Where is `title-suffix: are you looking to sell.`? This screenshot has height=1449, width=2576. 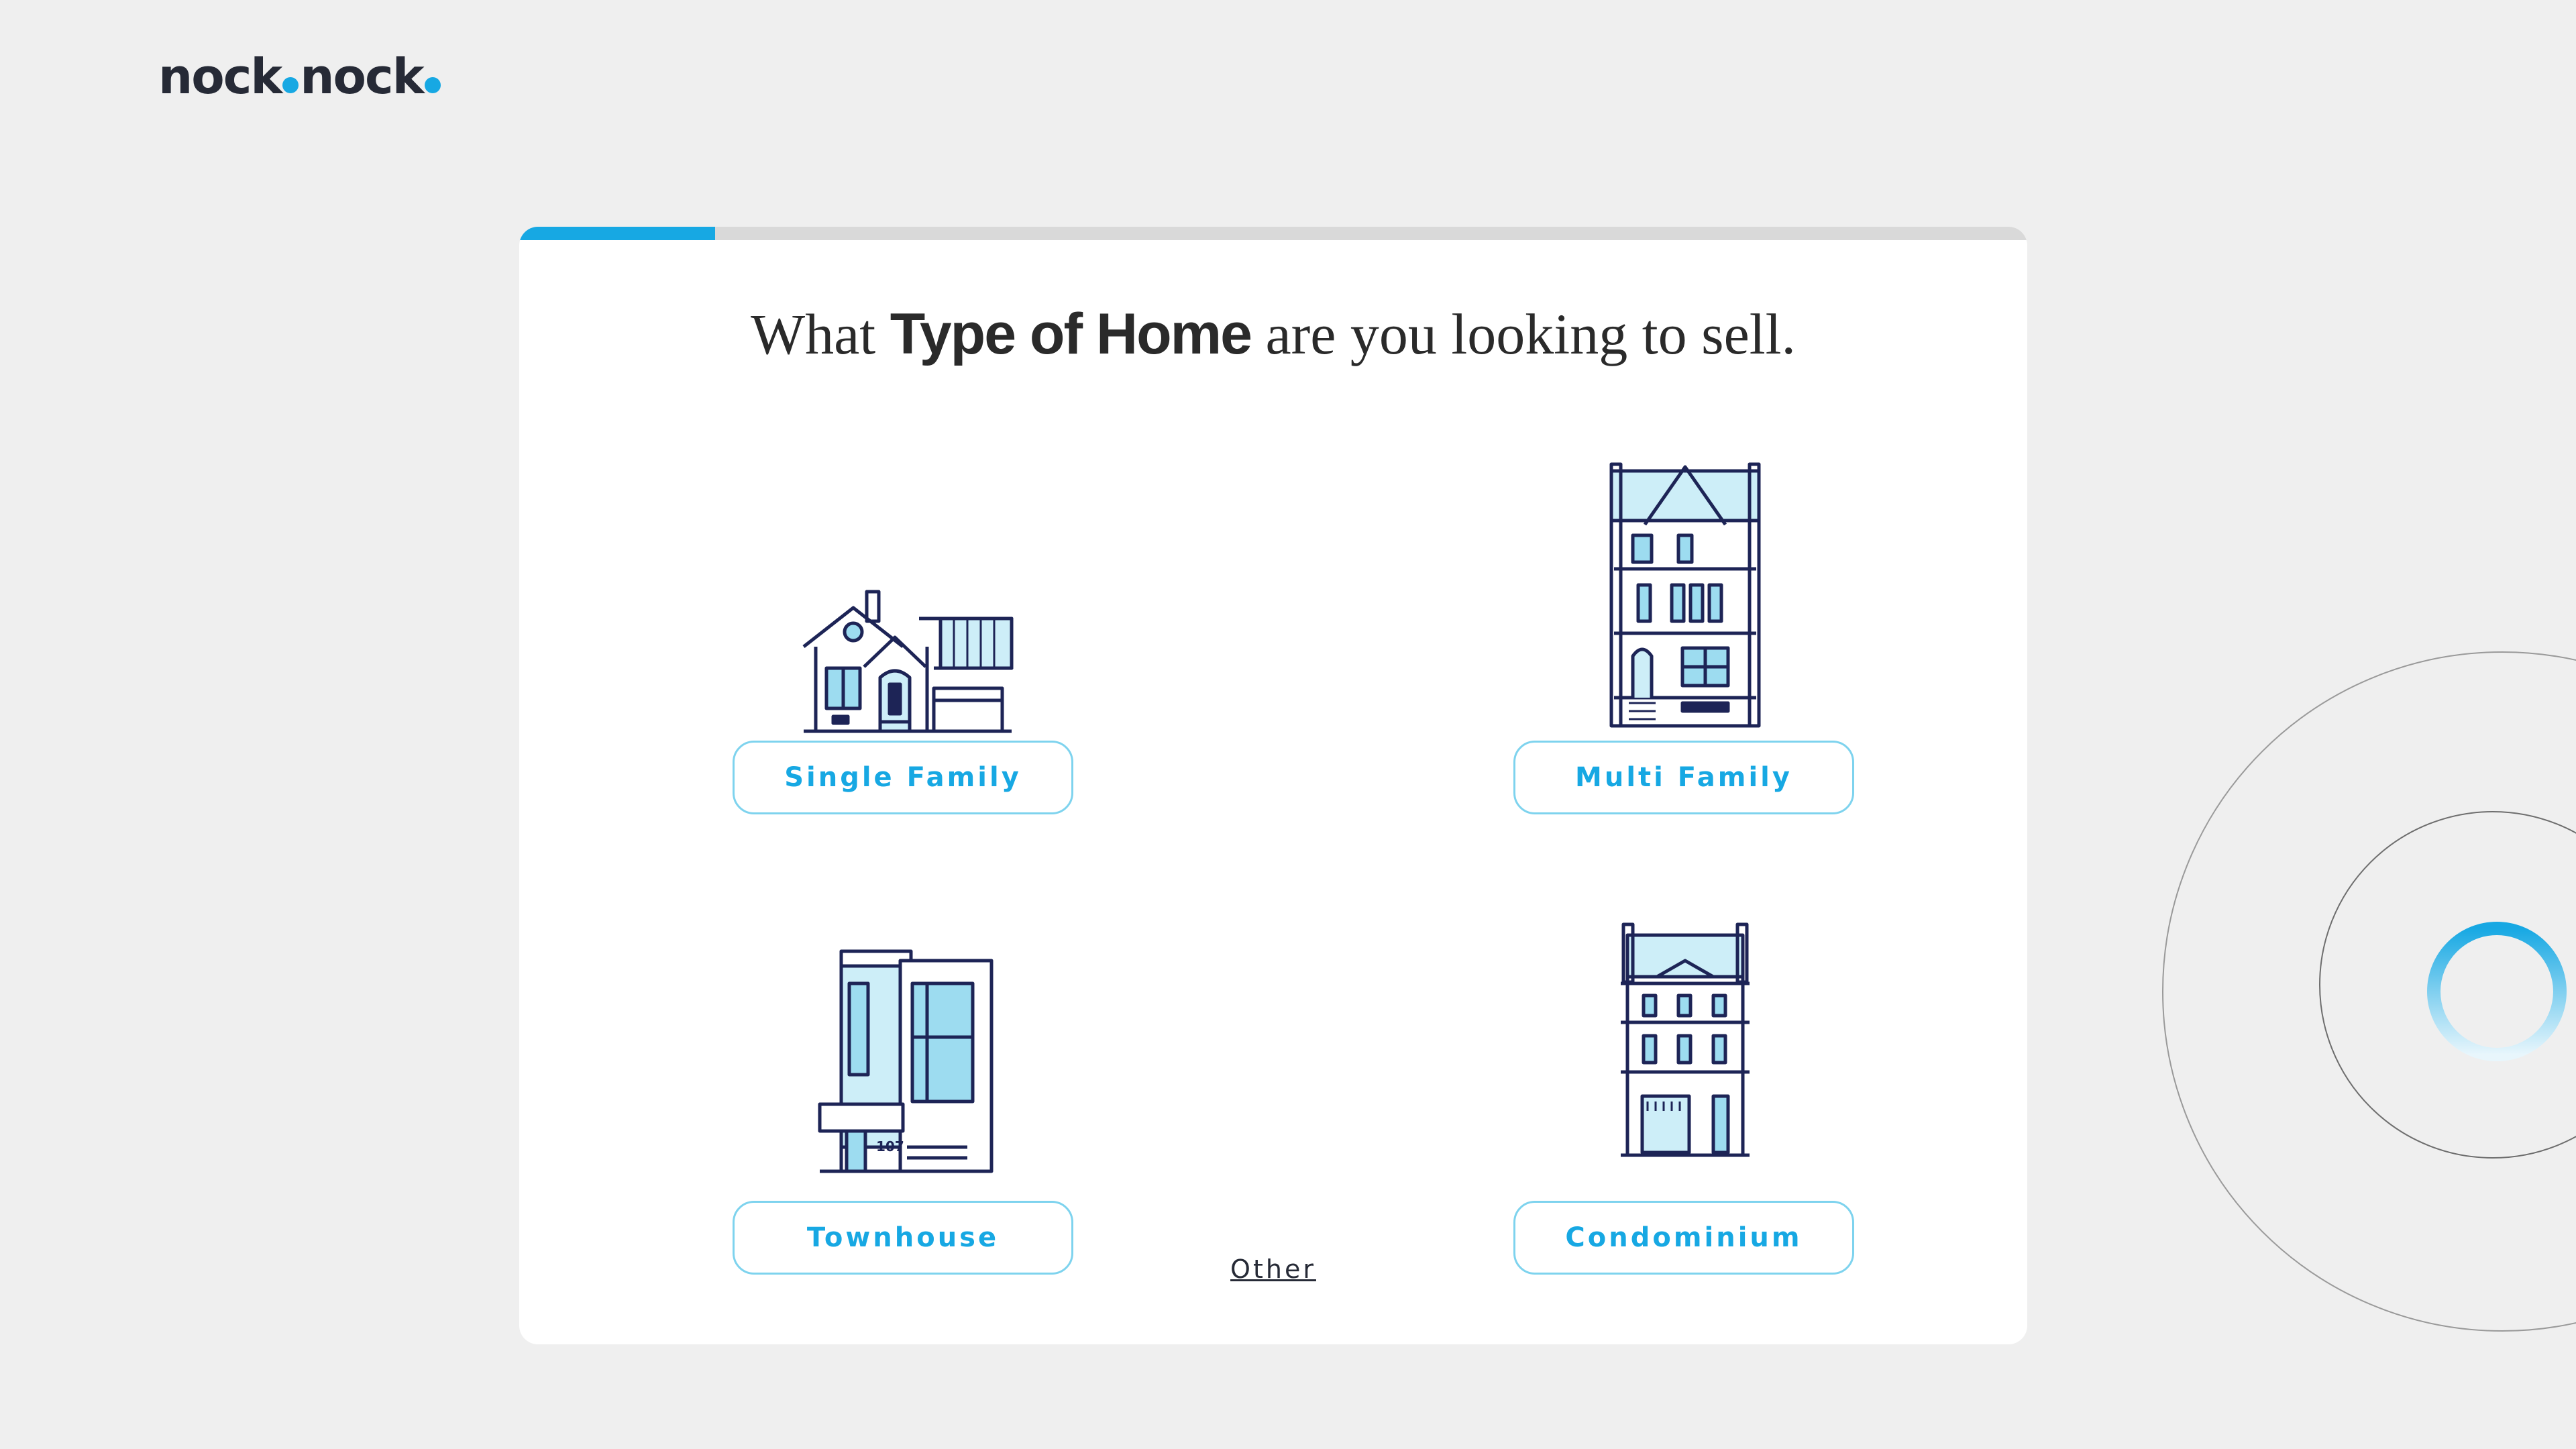 title-suffix: are you looking to sell. is located at coordinates (1523, 334).